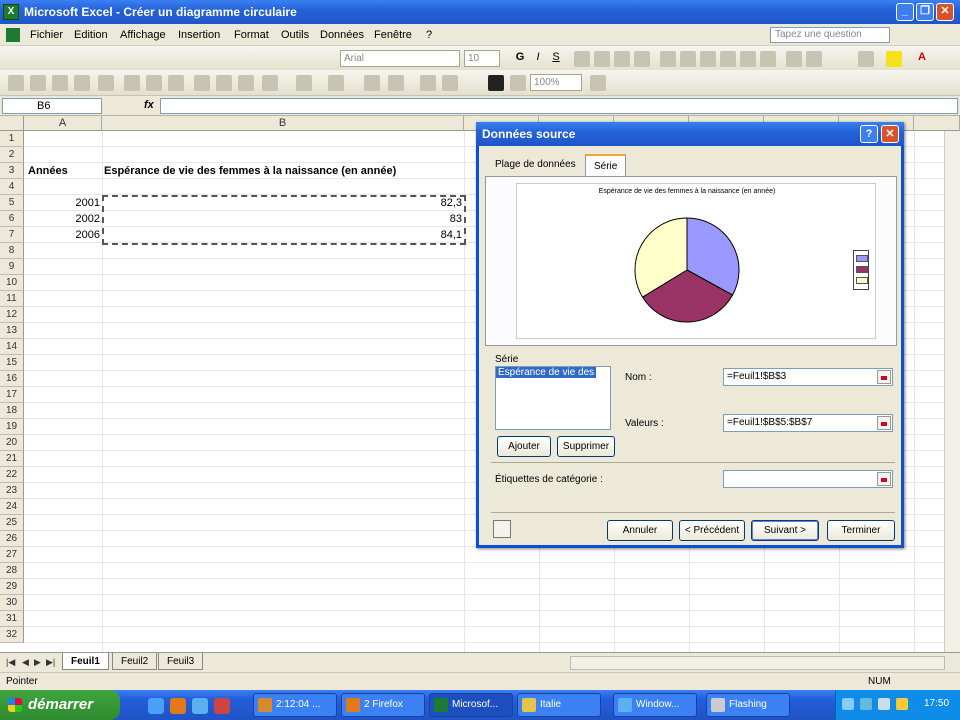 This screenshot has height=720, width=960. What do you see at coordinates (884, 479) in the screenshot?
I see `categories-collapse-icon` at bounding box center [884, 479].